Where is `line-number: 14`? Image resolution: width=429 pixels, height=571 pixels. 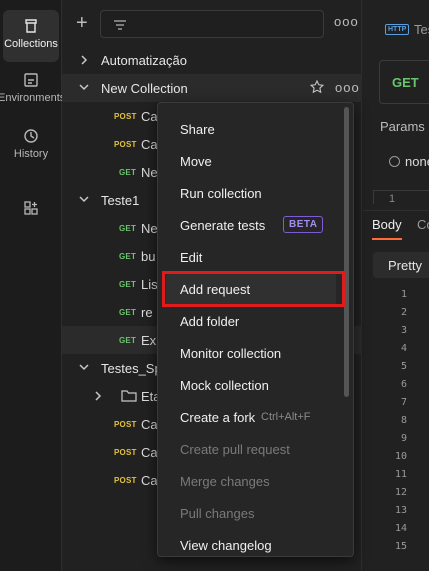
line-number: 14 is located at coordinates (400, 528).